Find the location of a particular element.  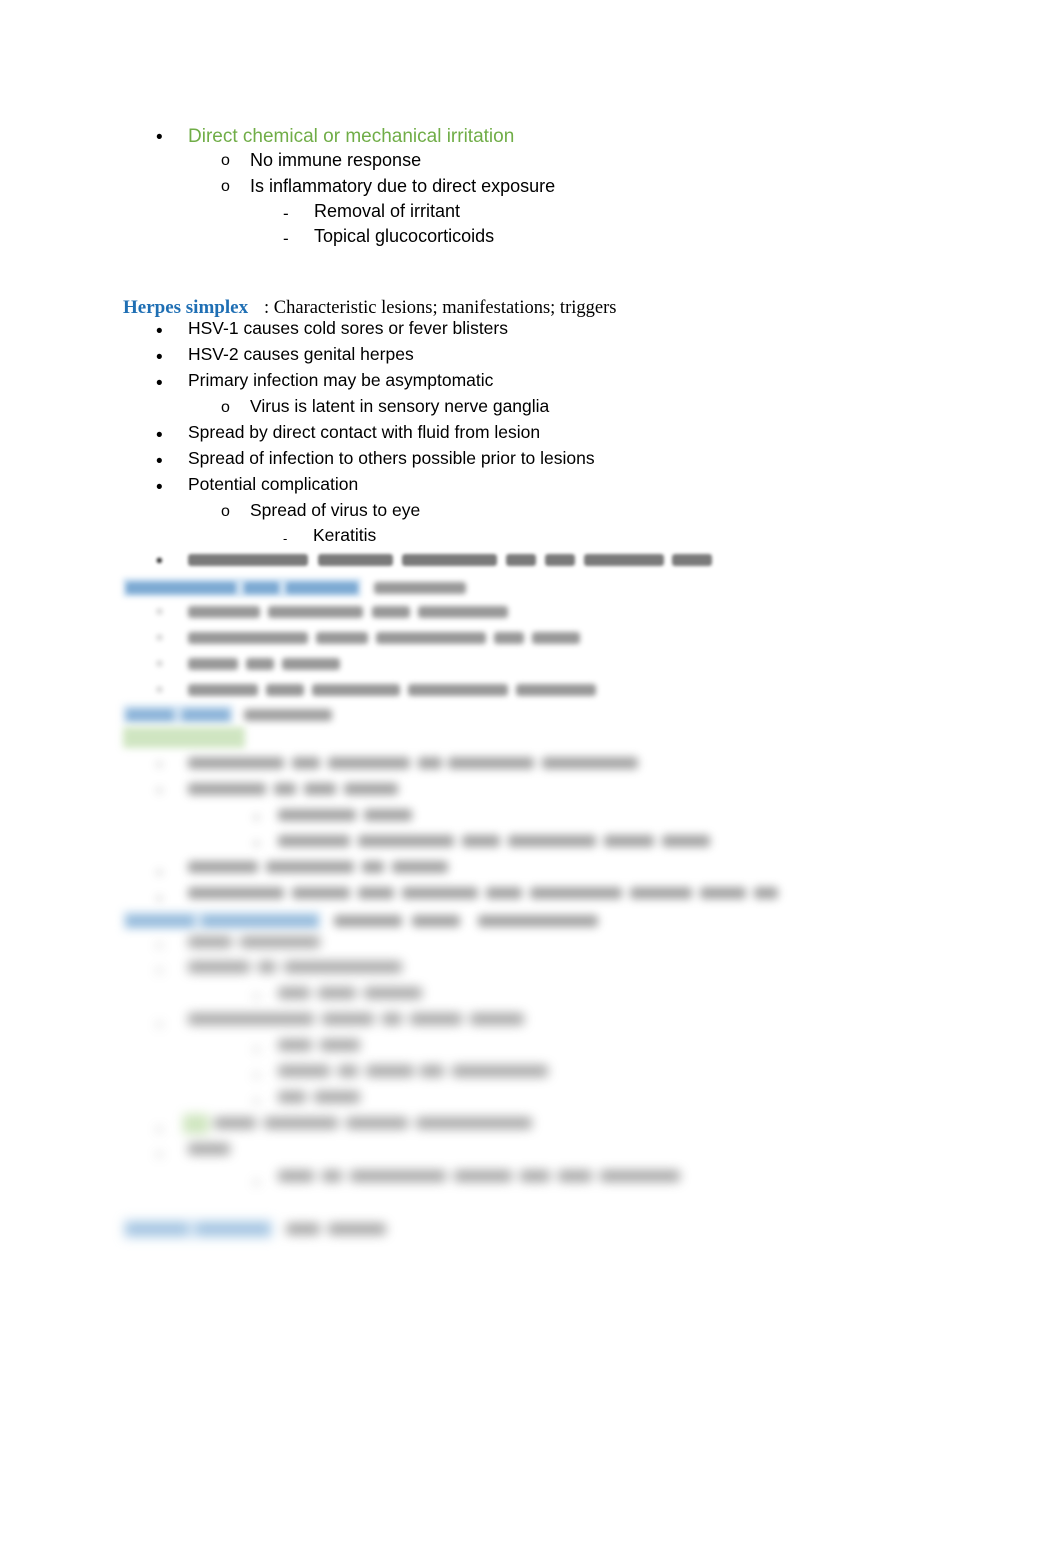

green-highlight-small is located at coordinates (196, 1124).